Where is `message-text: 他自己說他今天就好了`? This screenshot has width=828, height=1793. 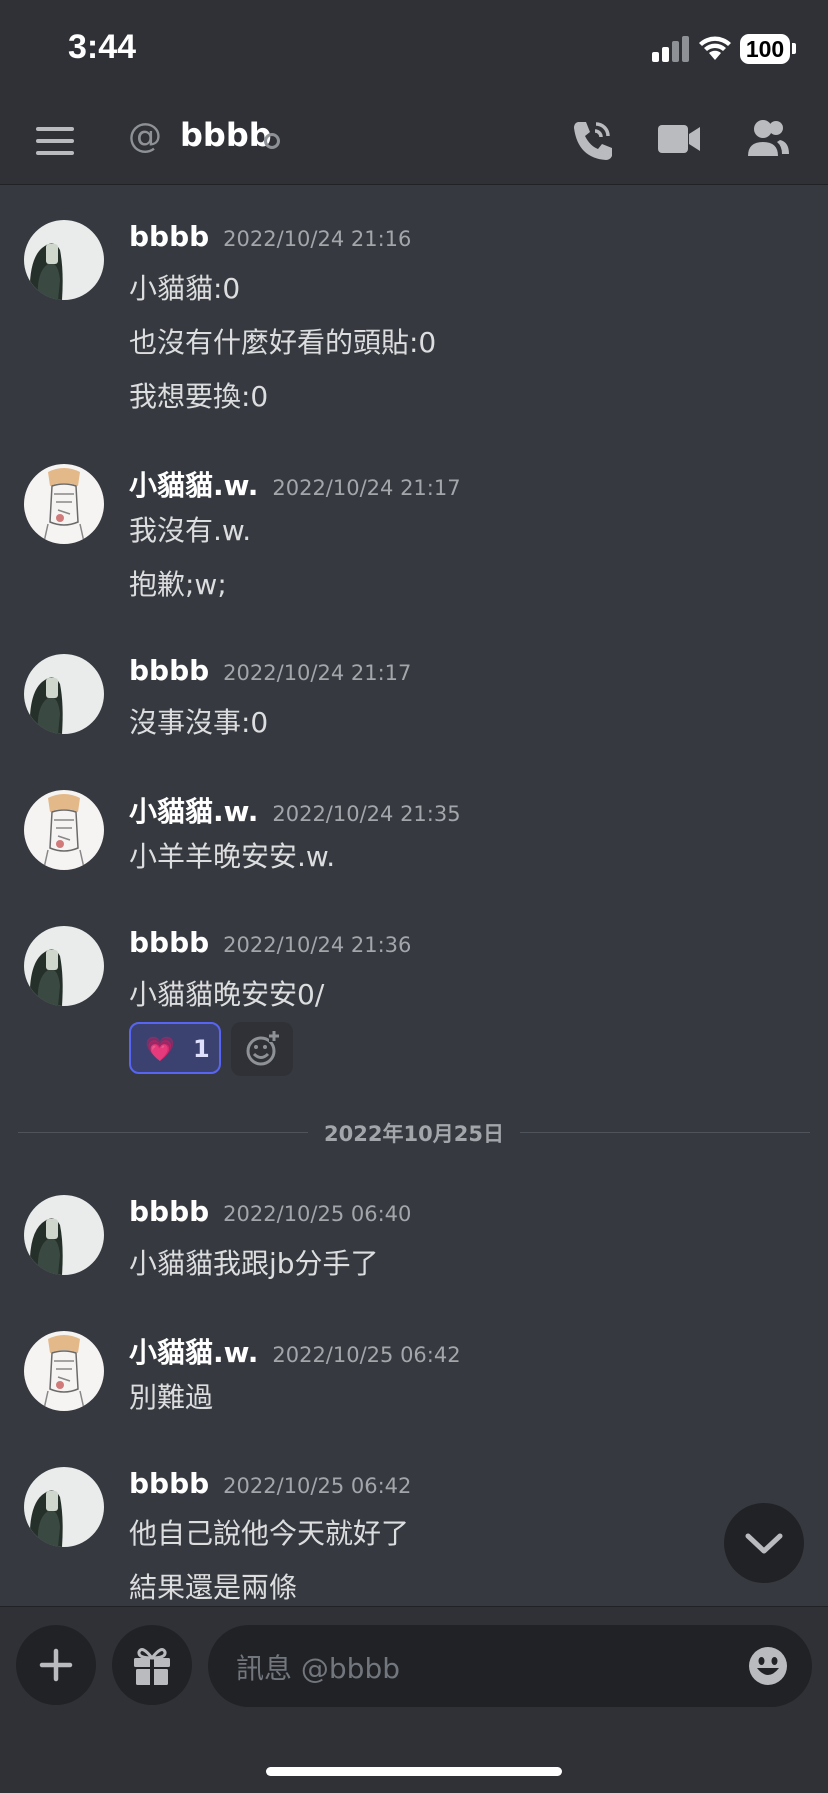 message-text: 他自己說他今天就好了 is located at coordinates (269, 1533).